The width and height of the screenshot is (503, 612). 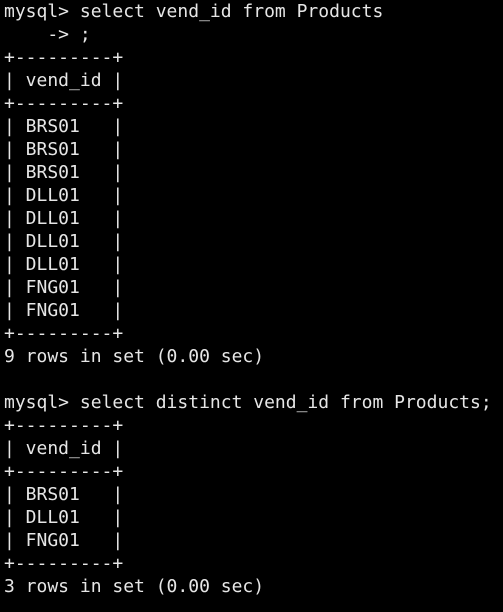 I want to click on command-line: mysql> select vend_id from Products, so click(x=194, y=11).